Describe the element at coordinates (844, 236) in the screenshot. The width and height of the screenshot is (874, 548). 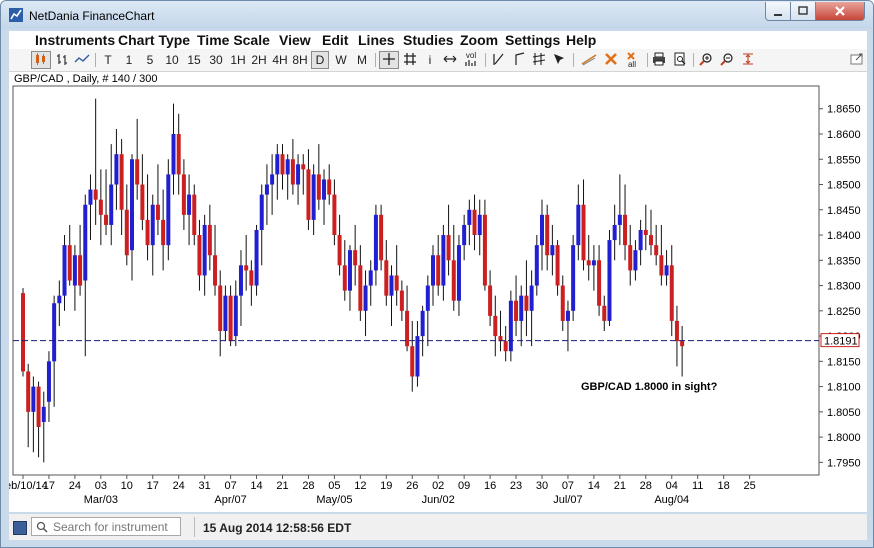
I see `y-tick-label: 1.8400` at that location.